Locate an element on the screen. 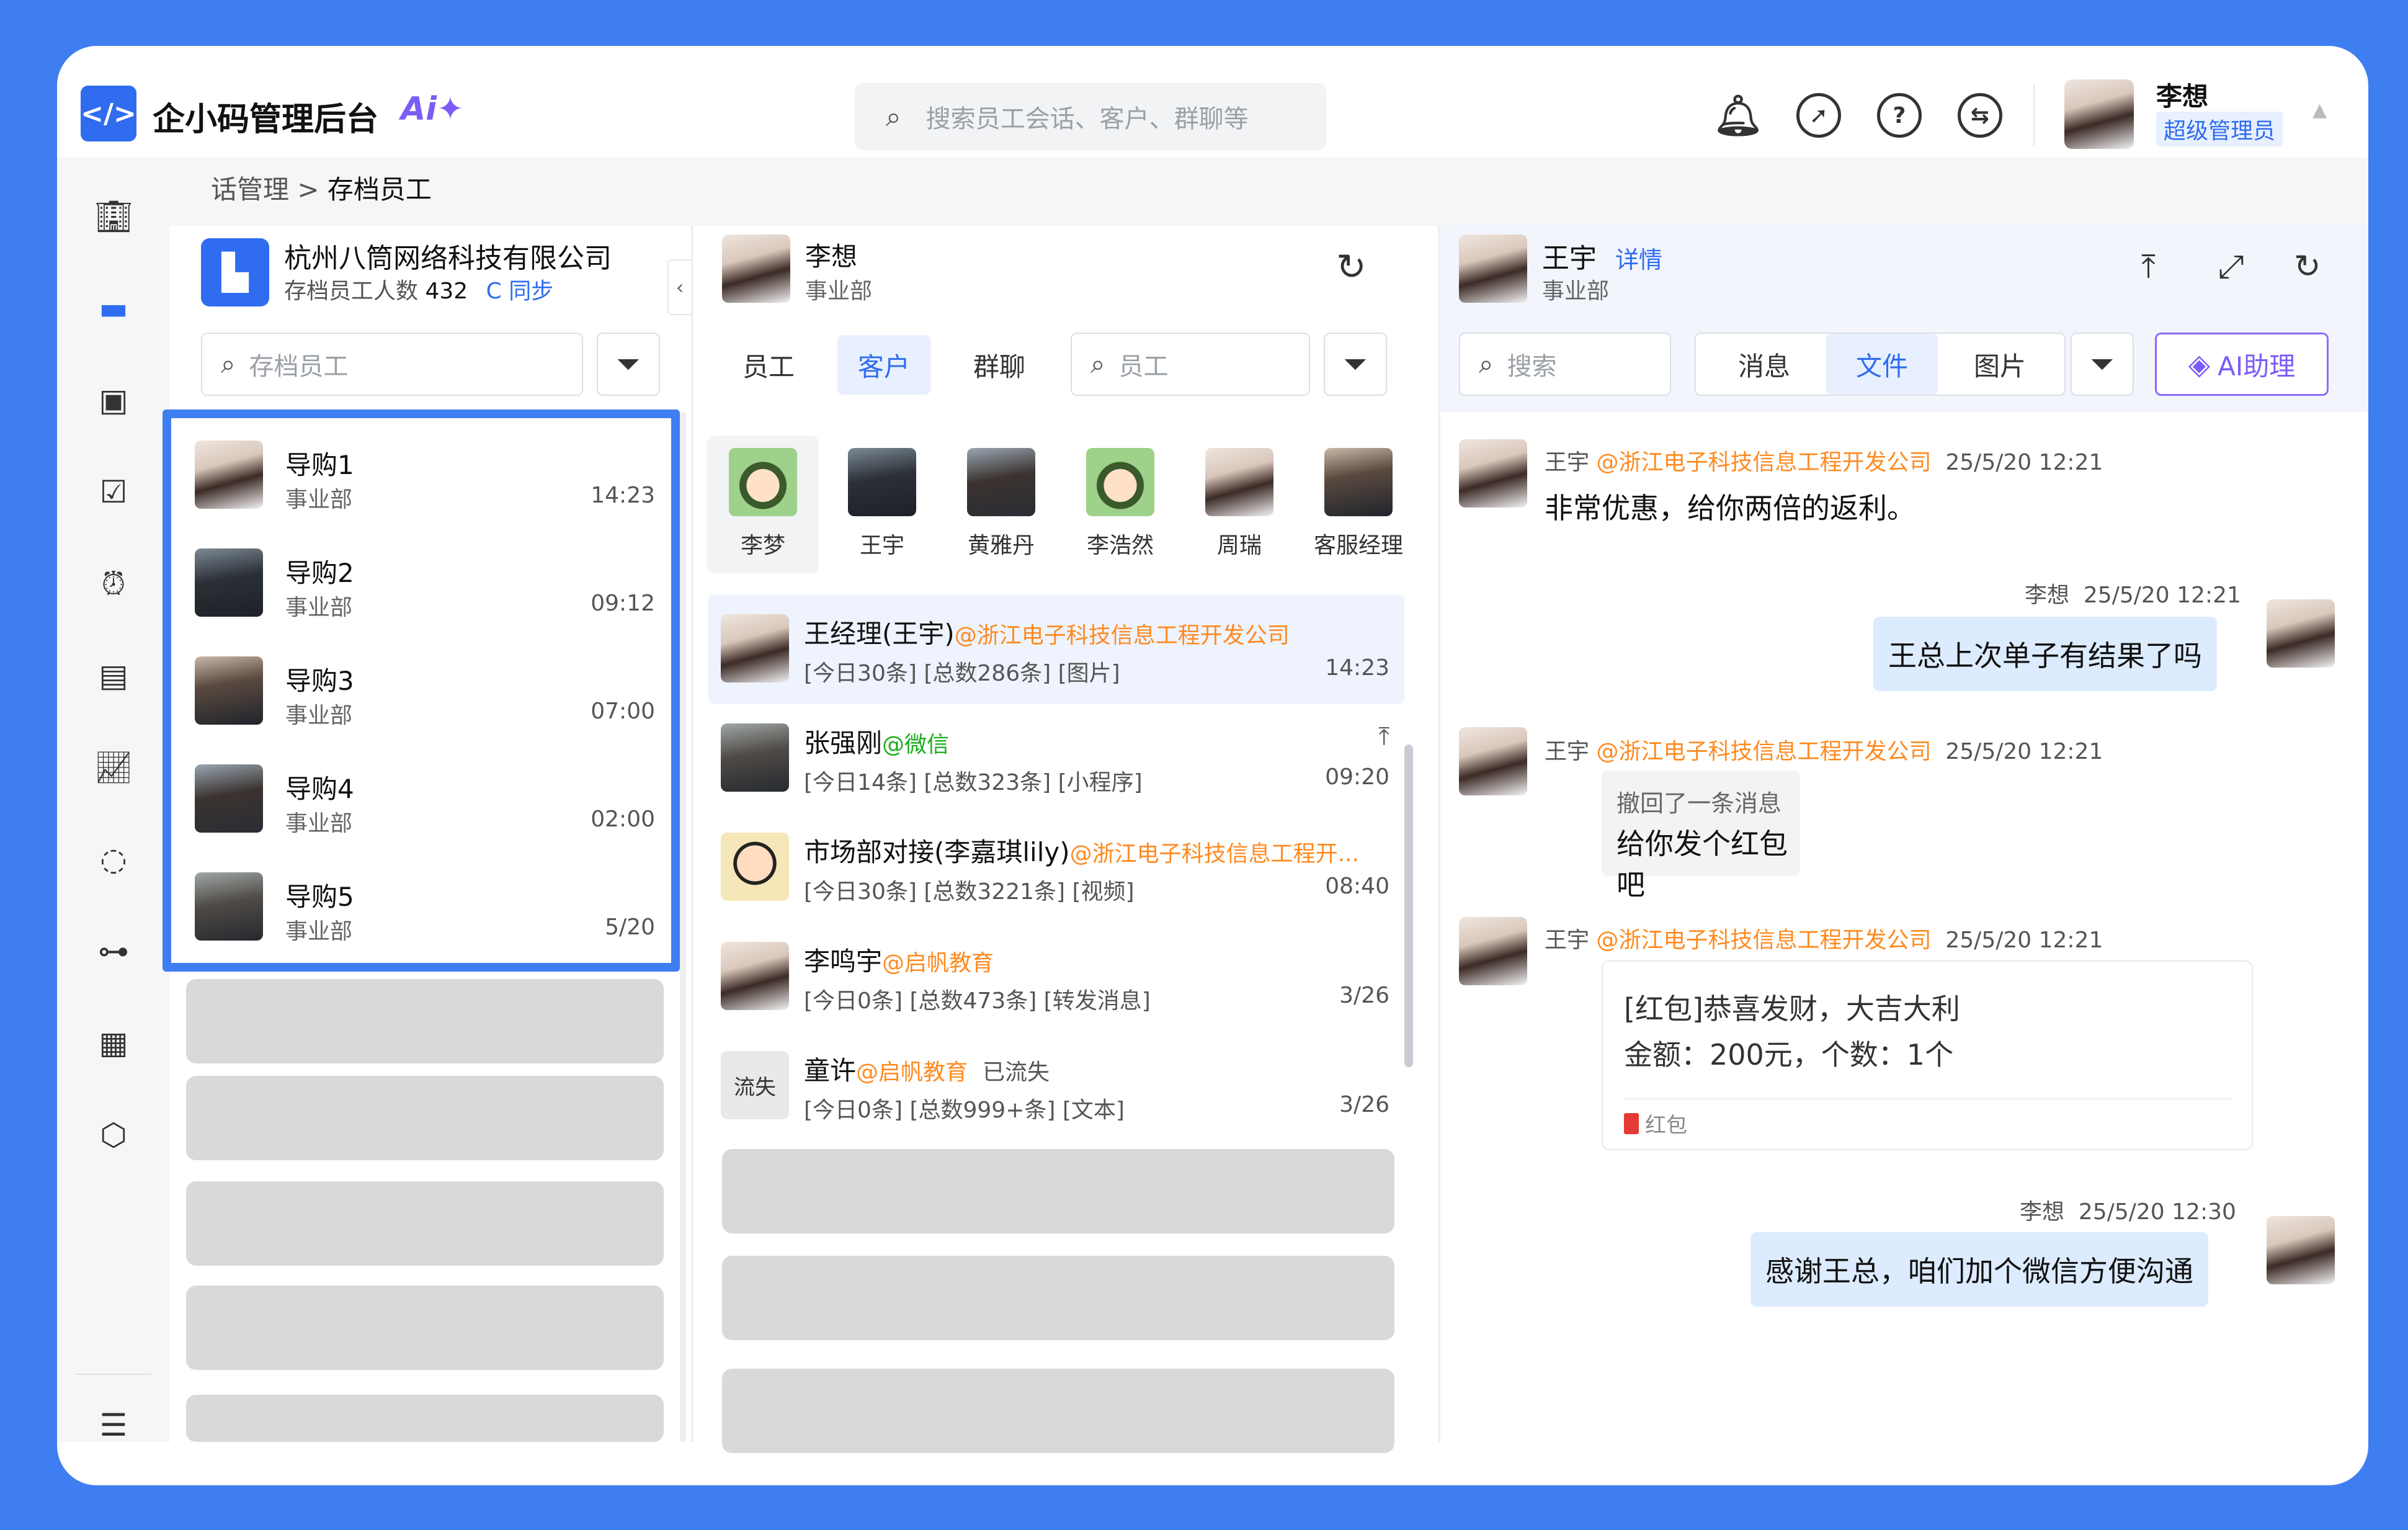 This screenshot has width=2408, height=1530. lost-customer-avatar: 流失 is located at coordinates (755, 1085).